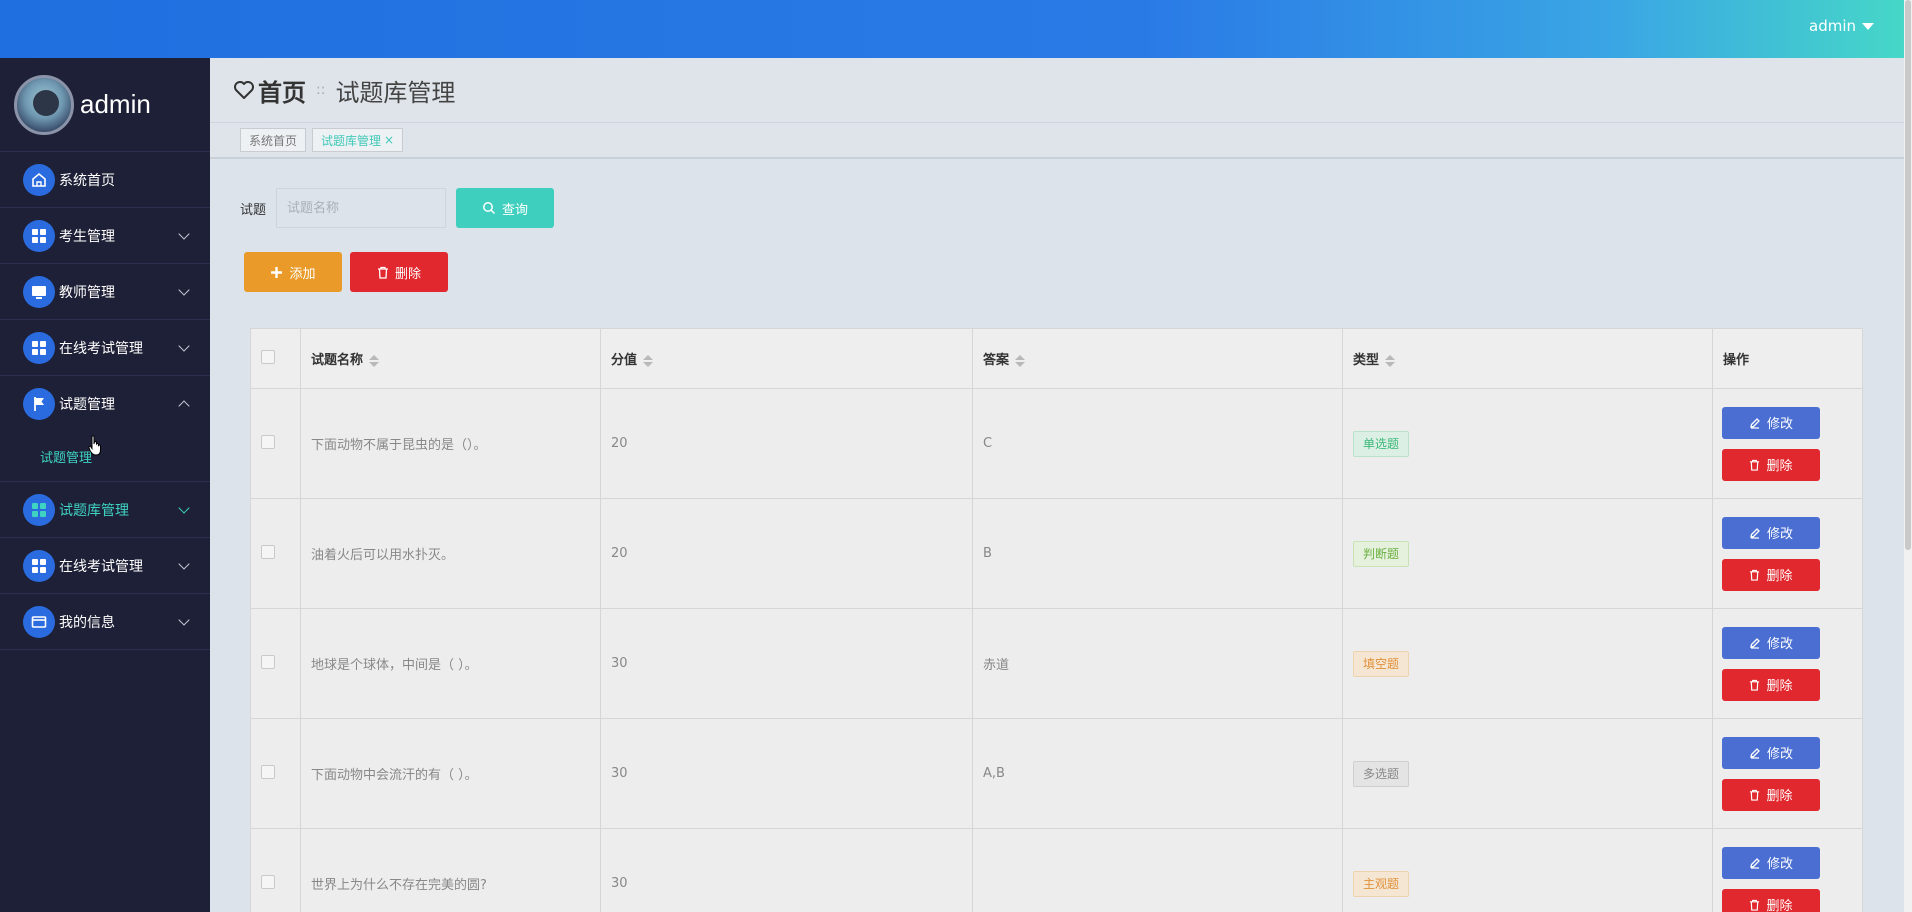 This screenshot has height=912, width=1912. Describe the element at coordinates (1157, 553) in the screenshot. I see `cell-answer: B` at that location.